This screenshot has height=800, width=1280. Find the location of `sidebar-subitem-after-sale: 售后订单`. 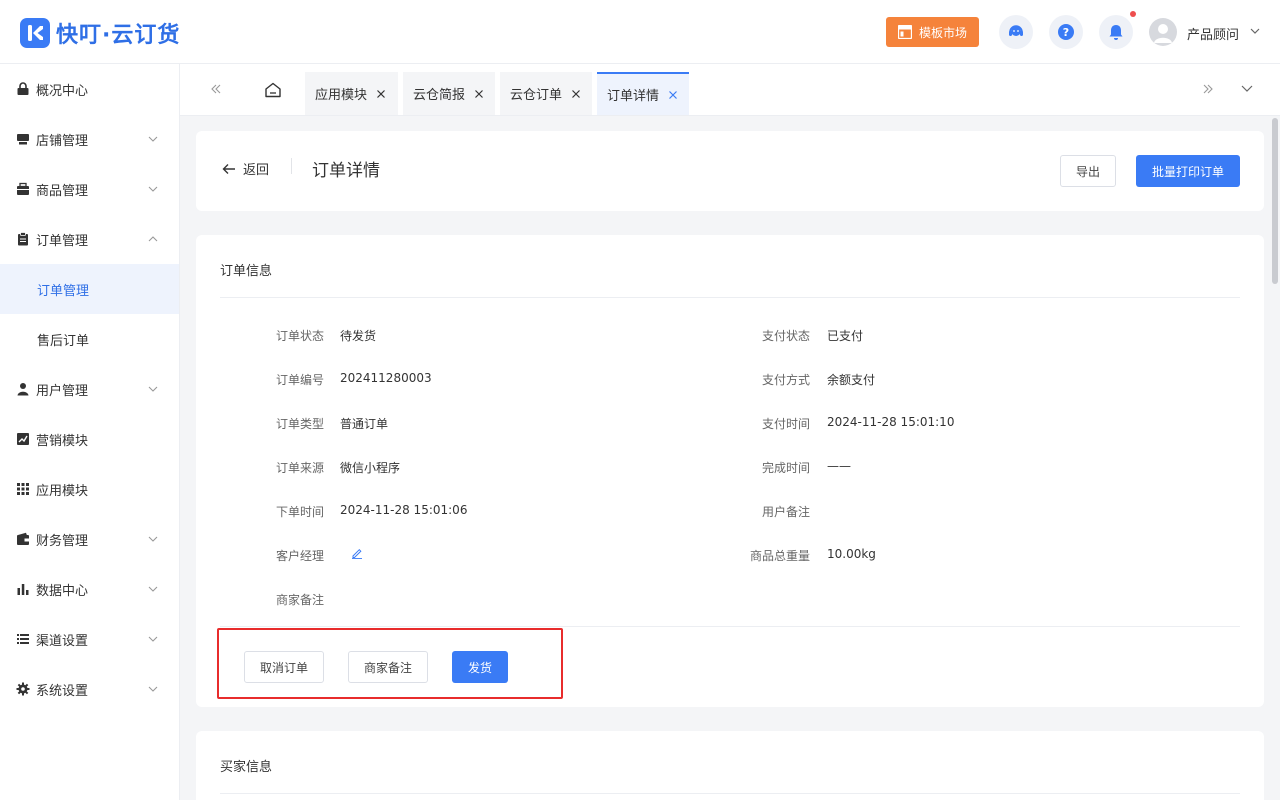

sidebar-subitem-after-sale: 售后订单 is located at coordinates (89, 339).